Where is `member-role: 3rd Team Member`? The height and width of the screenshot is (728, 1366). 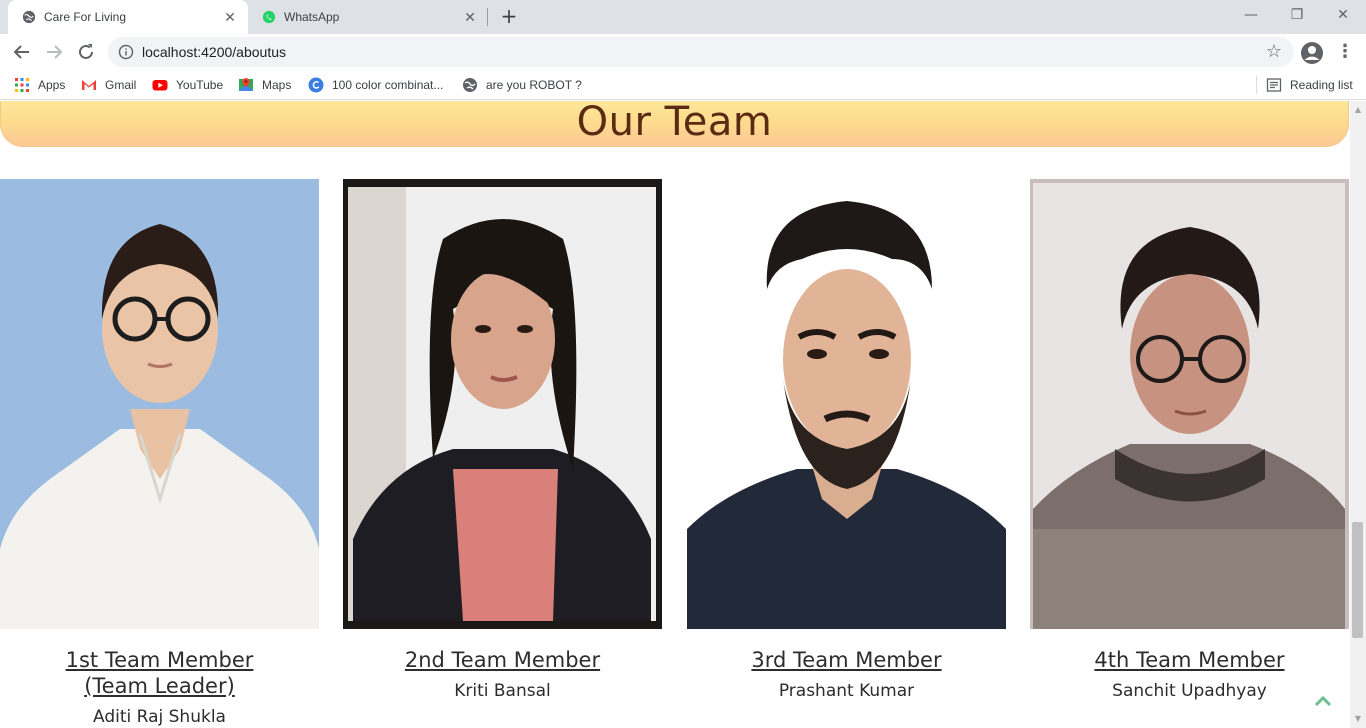
member-role: 3rd Team Member is located at coordinates (846, 660).